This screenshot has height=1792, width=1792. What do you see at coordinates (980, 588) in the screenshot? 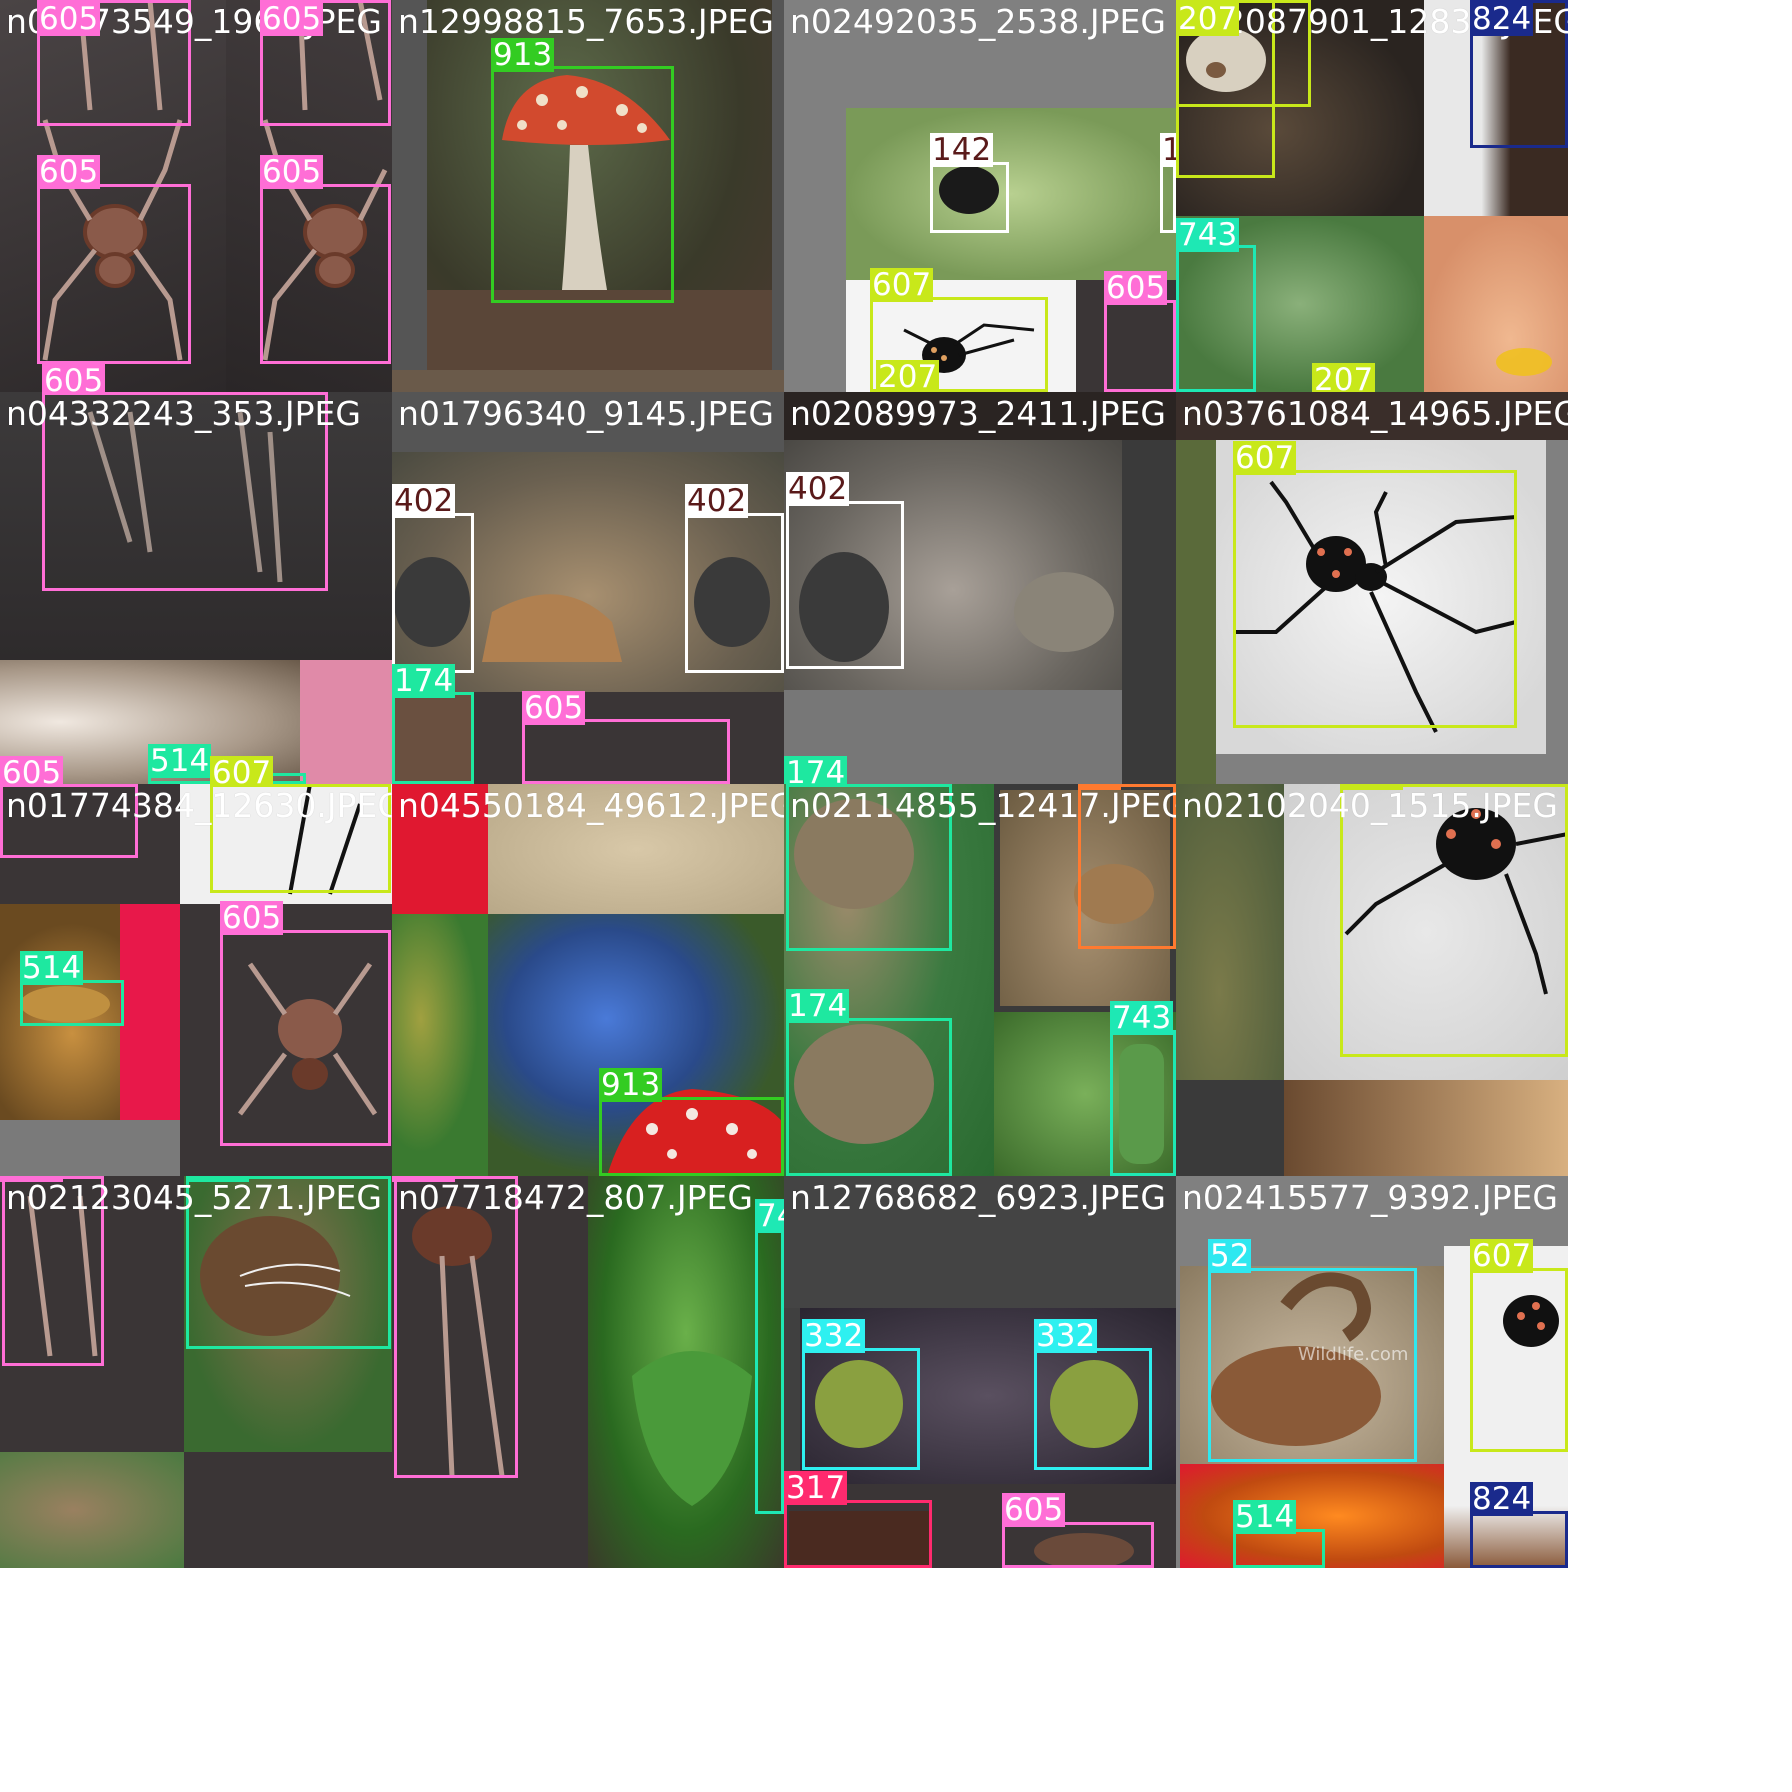
I see `tile-7: n02089973_2411.JPEG 402 174` at bounding box center [980, 588].